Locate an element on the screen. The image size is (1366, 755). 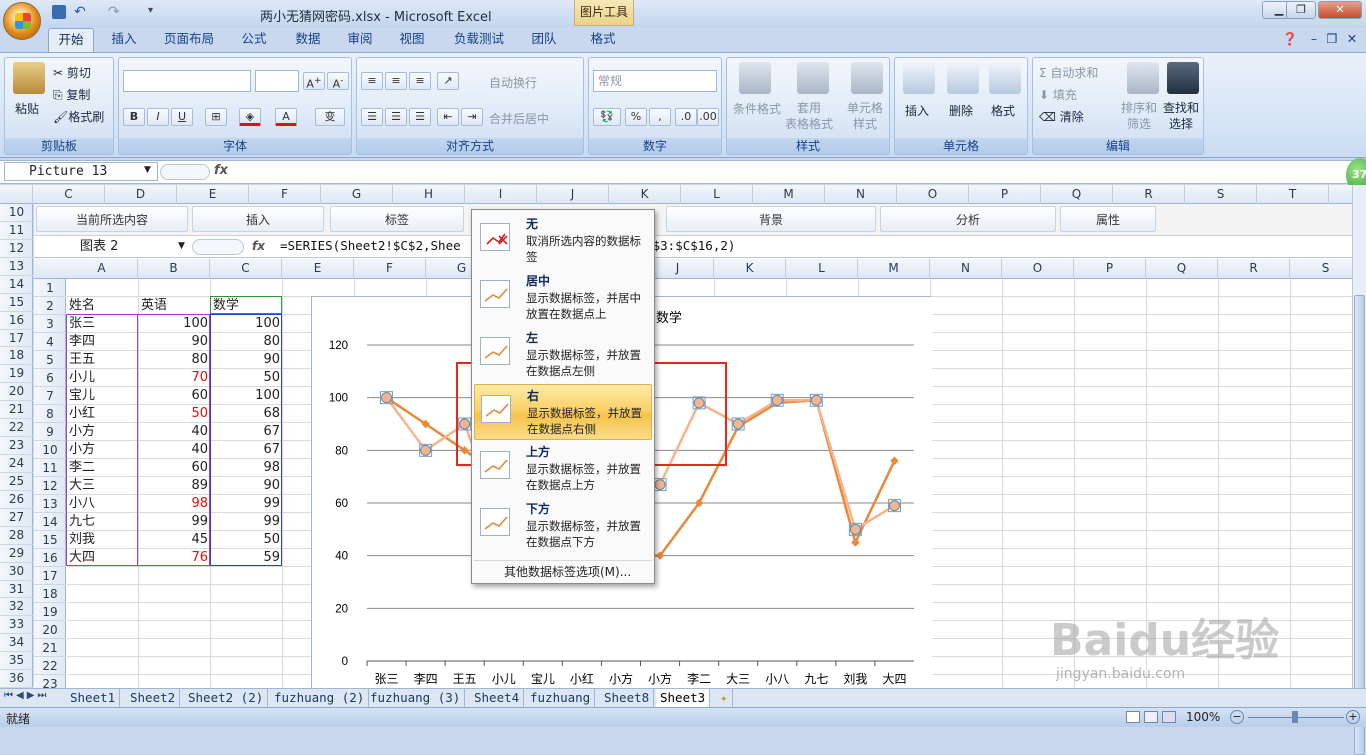
column-header: Q is located at coordinates (1077, 194).